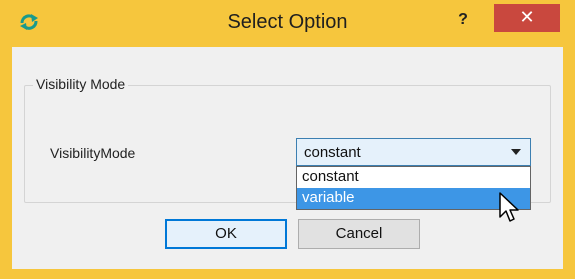 This screenshot has height=279, width=575. I want to click on close-button: ✕, so click(527, 18).